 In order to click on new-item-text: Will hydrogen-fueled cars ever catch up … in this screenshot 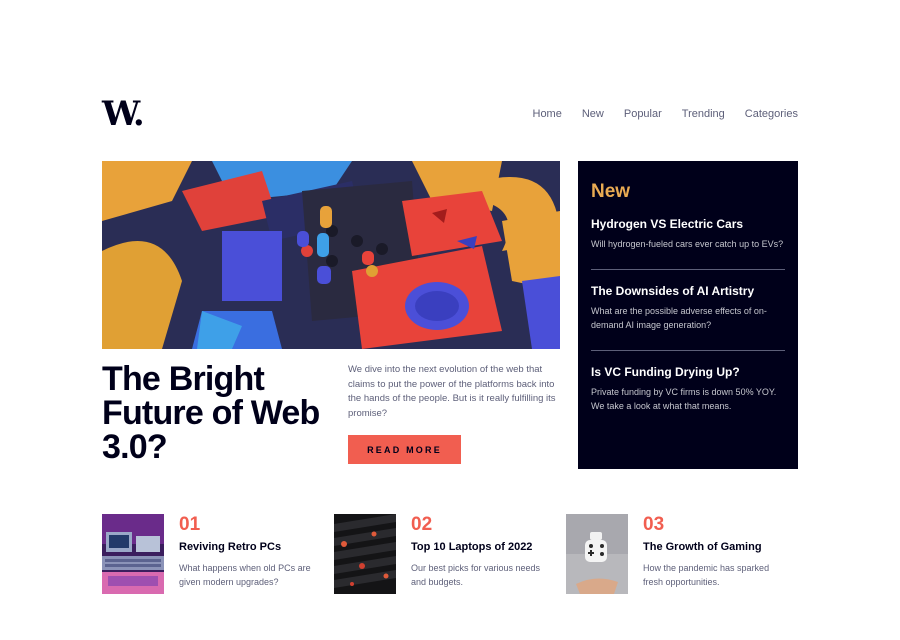, I will do `click(687, 244)`.